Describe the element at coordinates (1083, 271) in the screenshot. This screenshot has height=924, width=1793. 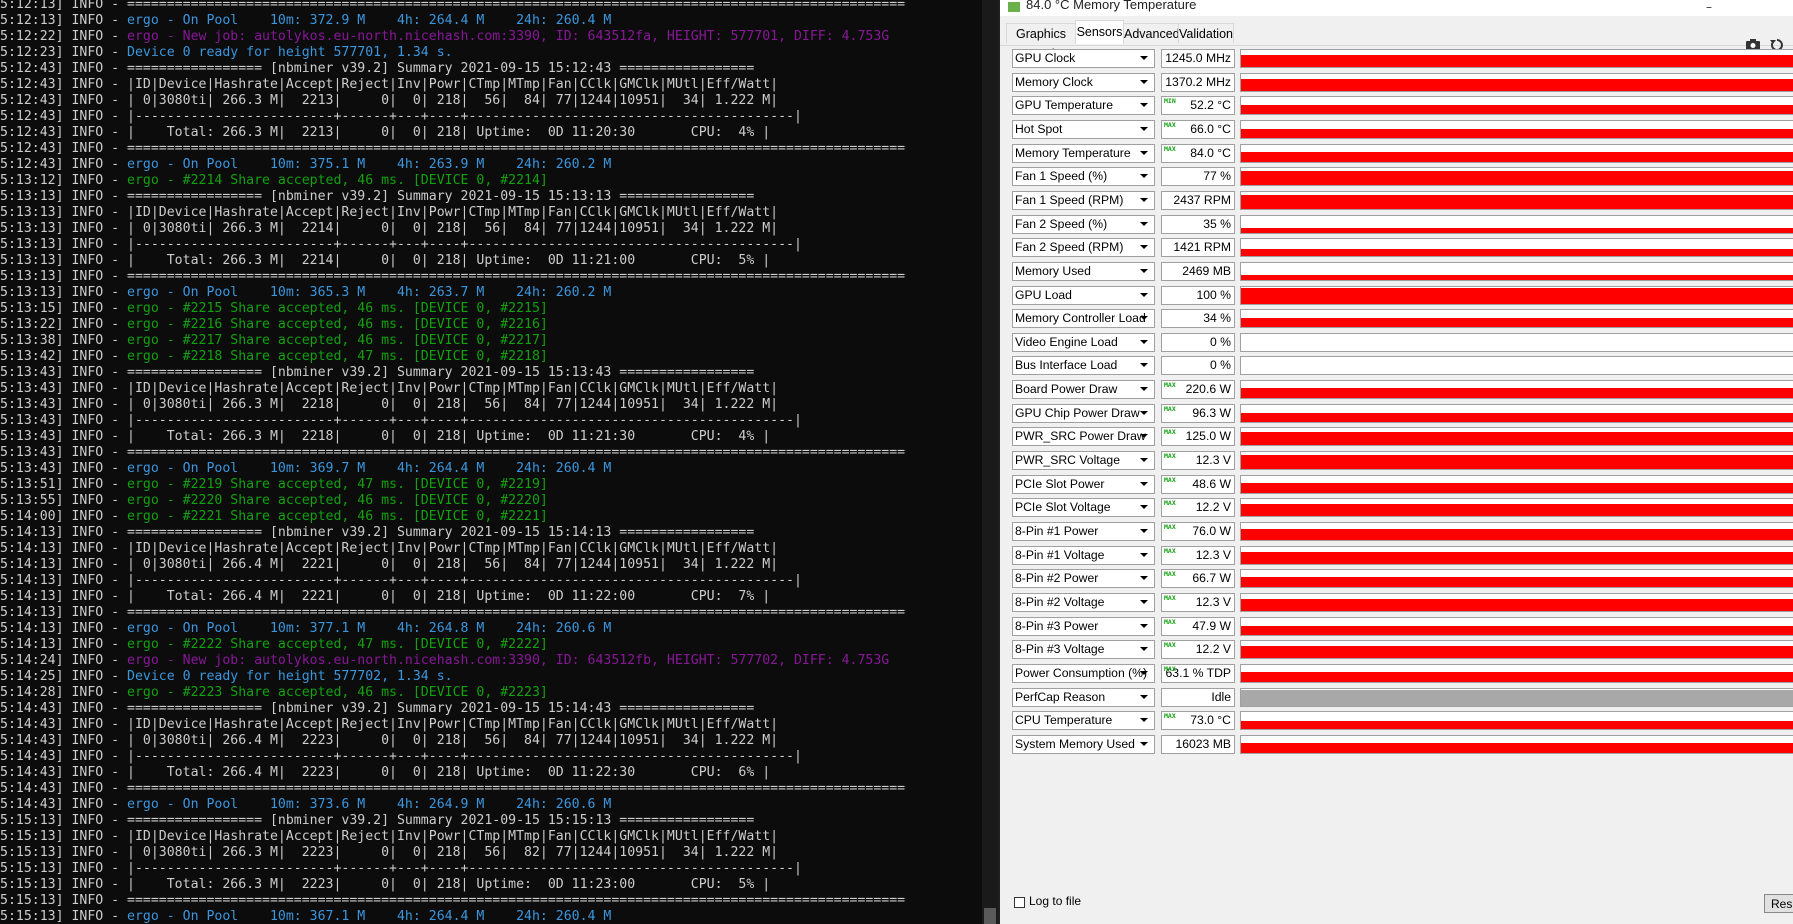
I see `sensor-name-dropdown: Memory Used` at that location.